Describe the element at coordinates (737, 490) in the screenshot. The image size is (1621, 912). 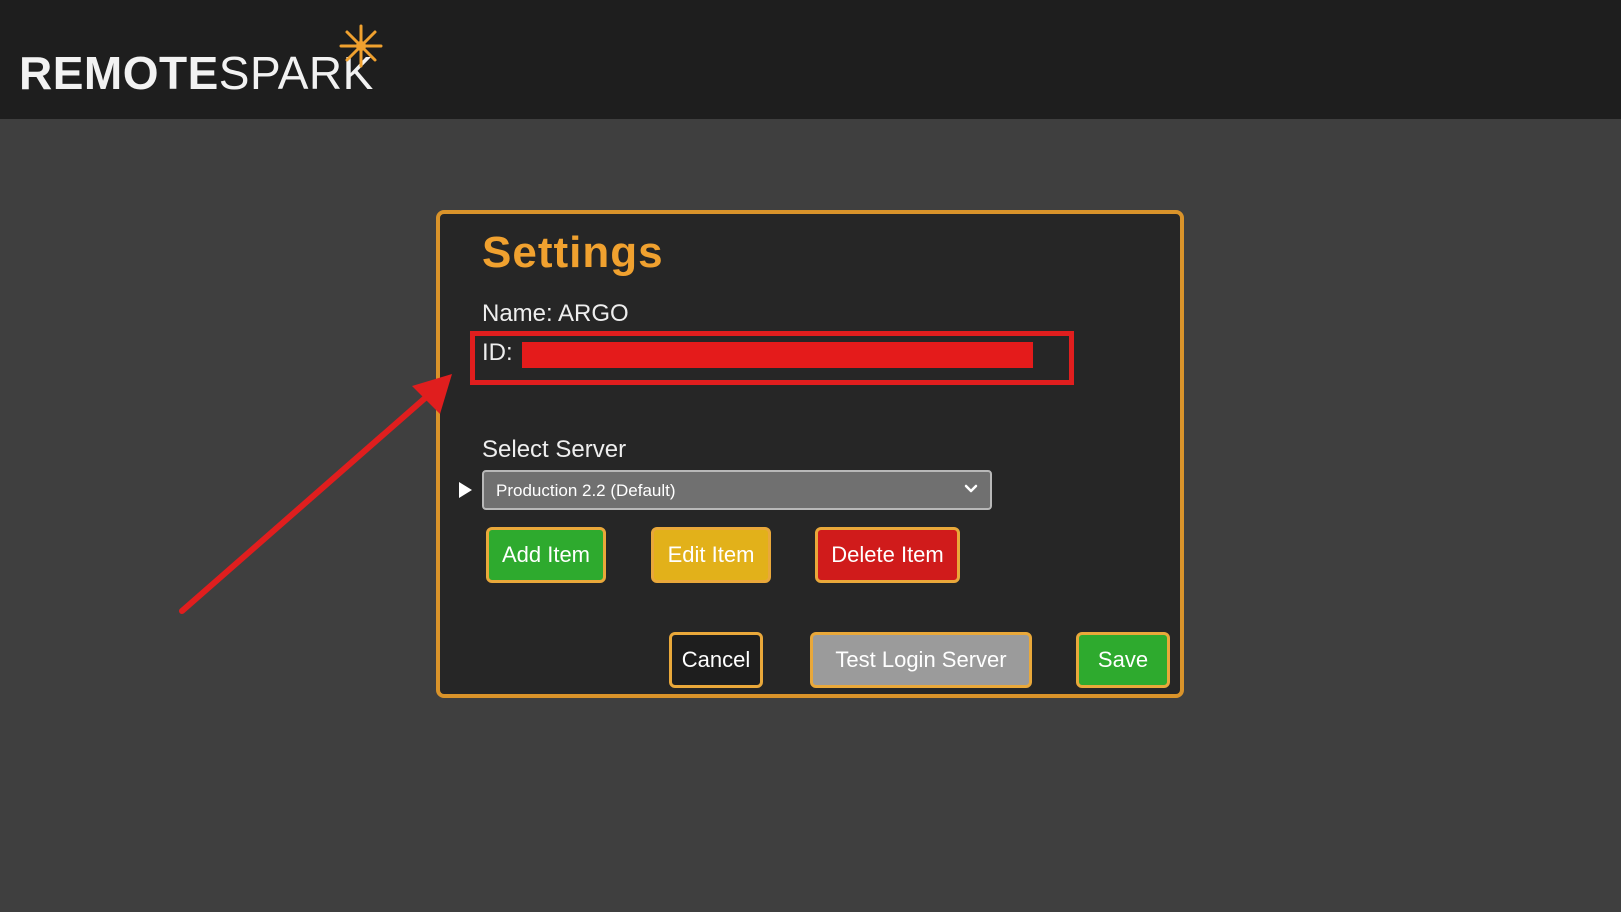
I see `server-select: Production 2.2 (Default)` at that location.